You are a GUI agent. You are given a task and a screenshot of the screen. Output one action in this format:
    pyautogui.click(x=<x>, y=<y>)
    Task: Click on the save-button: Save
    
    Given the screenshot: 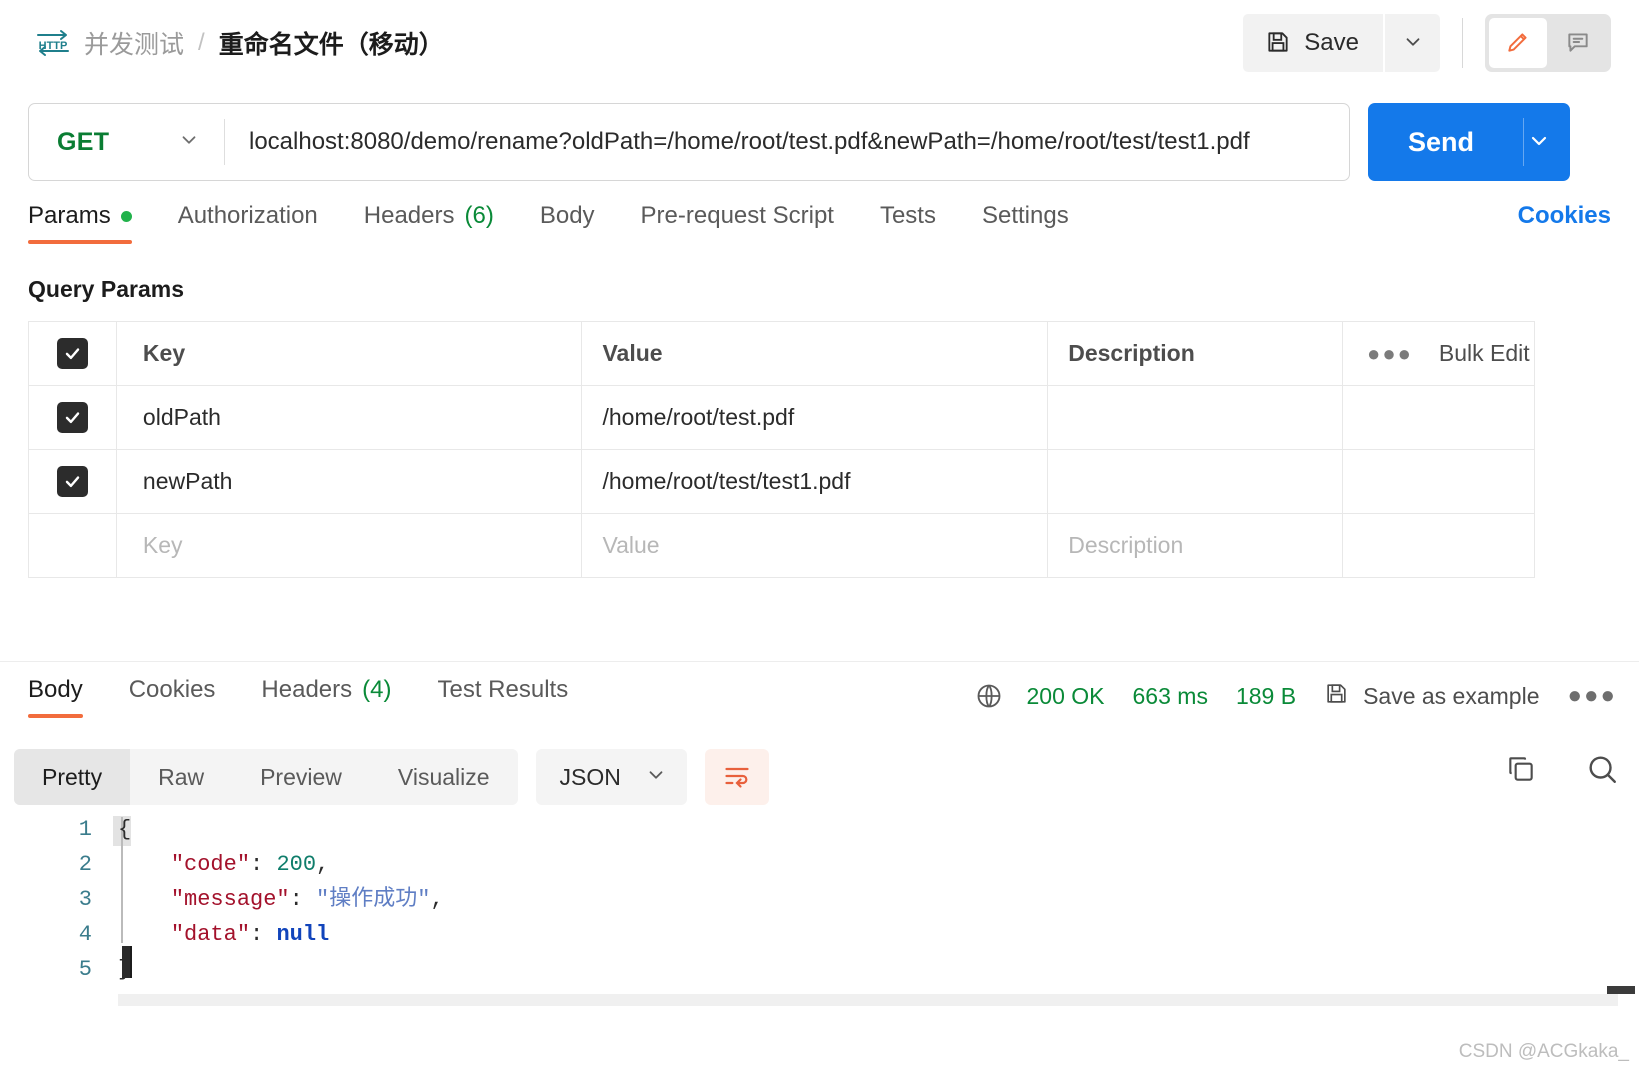 What is the action you would take?
    pyautogui.click(x=1313, y=43)
    